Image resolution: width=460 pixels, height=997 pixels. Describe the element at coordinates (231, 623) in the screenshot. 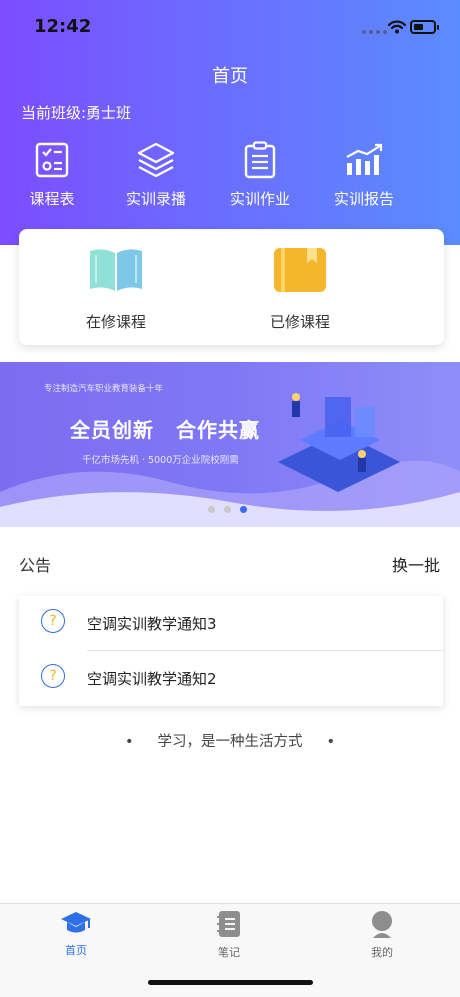

I see `notice-item: ? 空调实训教学通知3` at that location.